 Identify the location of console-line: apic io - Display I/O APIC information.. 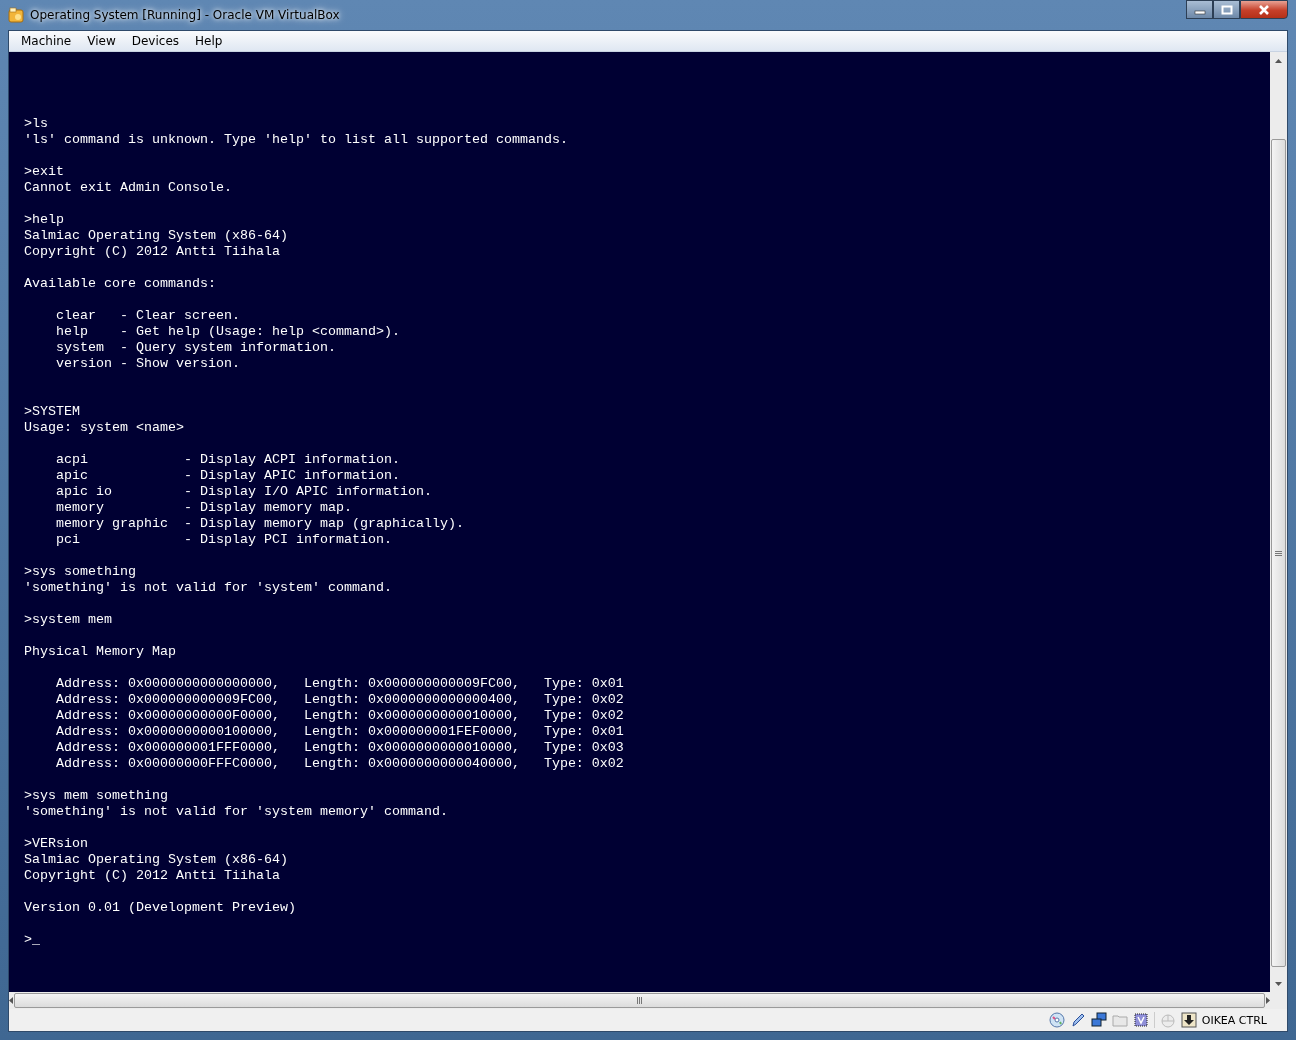
(244, 492).